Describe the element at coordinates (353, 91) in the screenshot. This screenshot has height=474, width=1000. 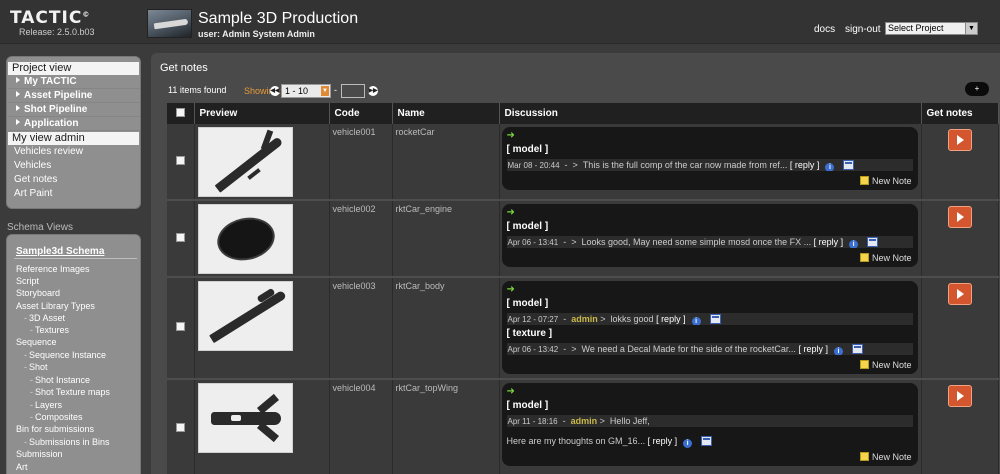
I see `page-input` at that location.